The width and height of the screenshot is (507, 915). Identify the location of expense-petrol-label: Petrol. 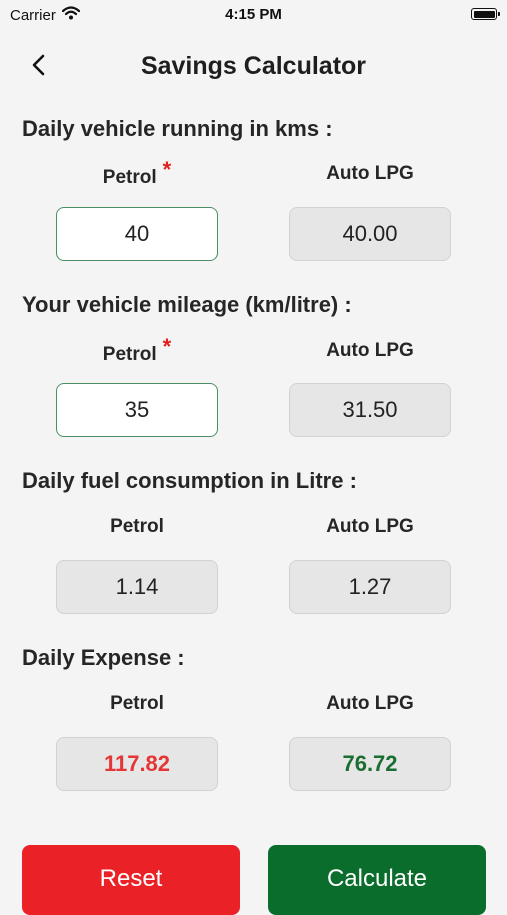
(137, 703).